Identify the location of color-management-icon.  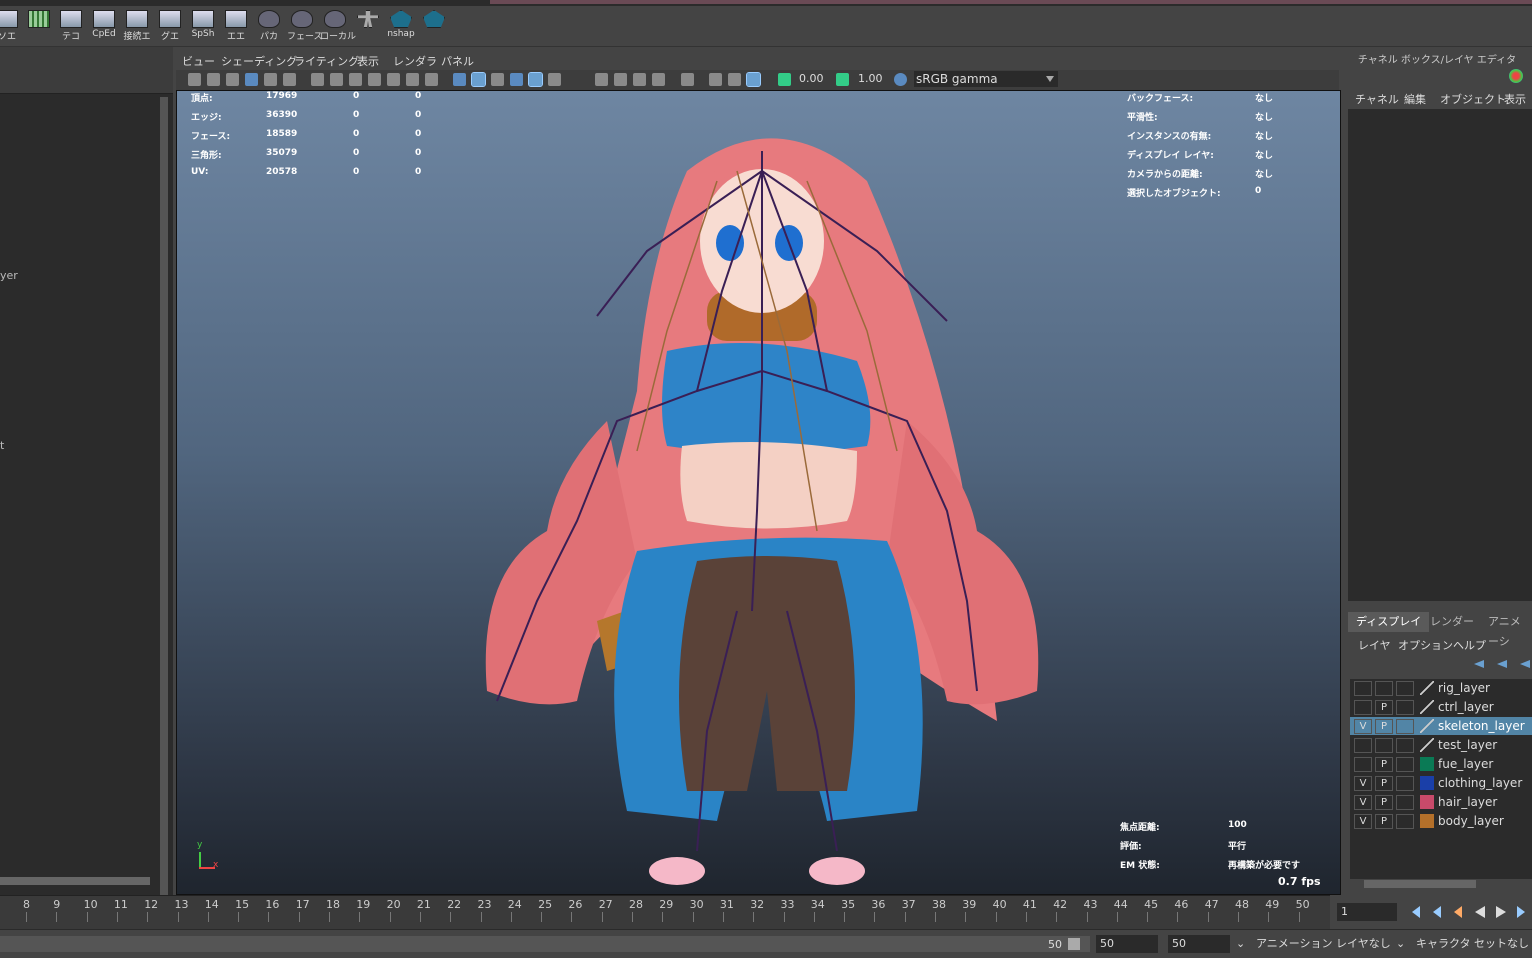
(900, 79).